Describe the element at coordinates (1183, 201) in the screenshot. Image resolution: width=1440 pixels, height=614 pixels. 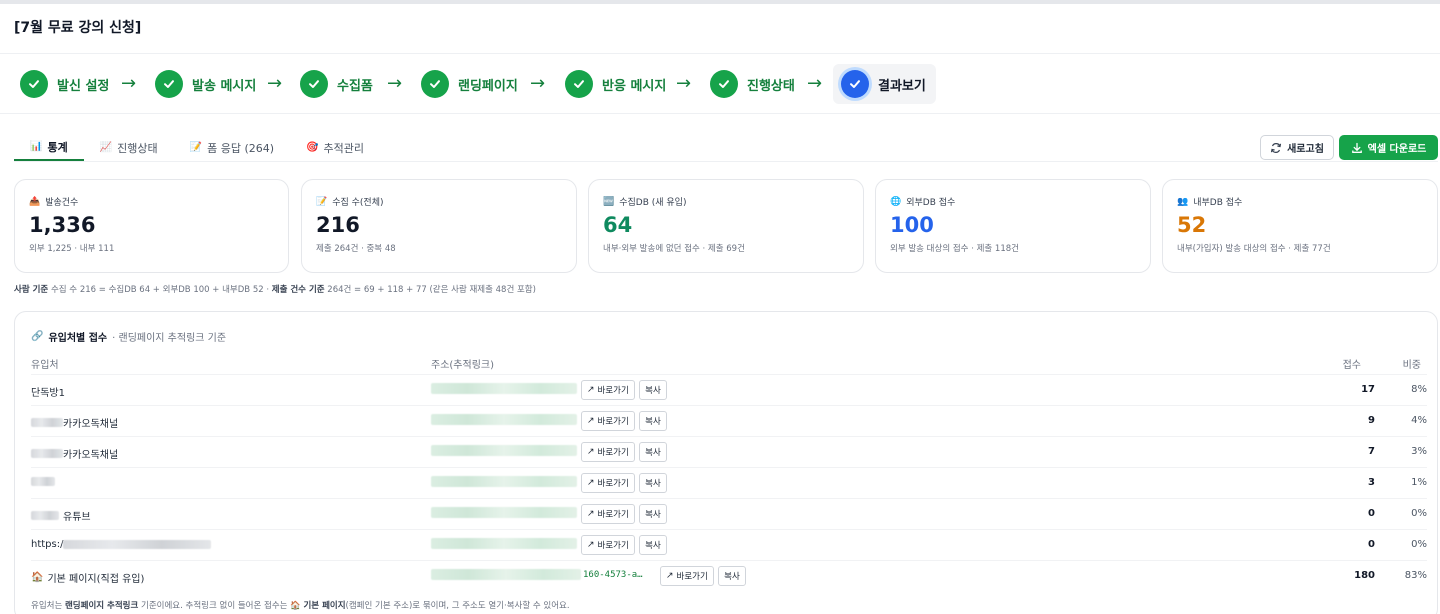
I see `users-icon: 👥` at that location.